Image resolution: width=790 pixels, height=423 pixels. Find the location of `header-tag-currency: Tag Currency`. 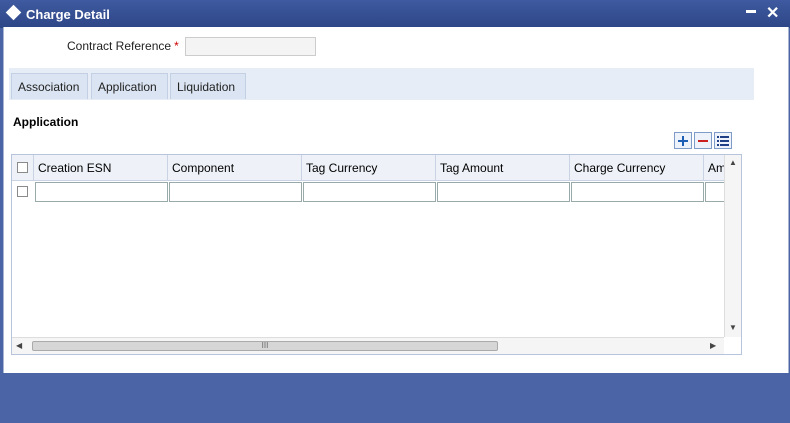

header-tag-currency: Tag Currency is located at coordinates (369, 167).